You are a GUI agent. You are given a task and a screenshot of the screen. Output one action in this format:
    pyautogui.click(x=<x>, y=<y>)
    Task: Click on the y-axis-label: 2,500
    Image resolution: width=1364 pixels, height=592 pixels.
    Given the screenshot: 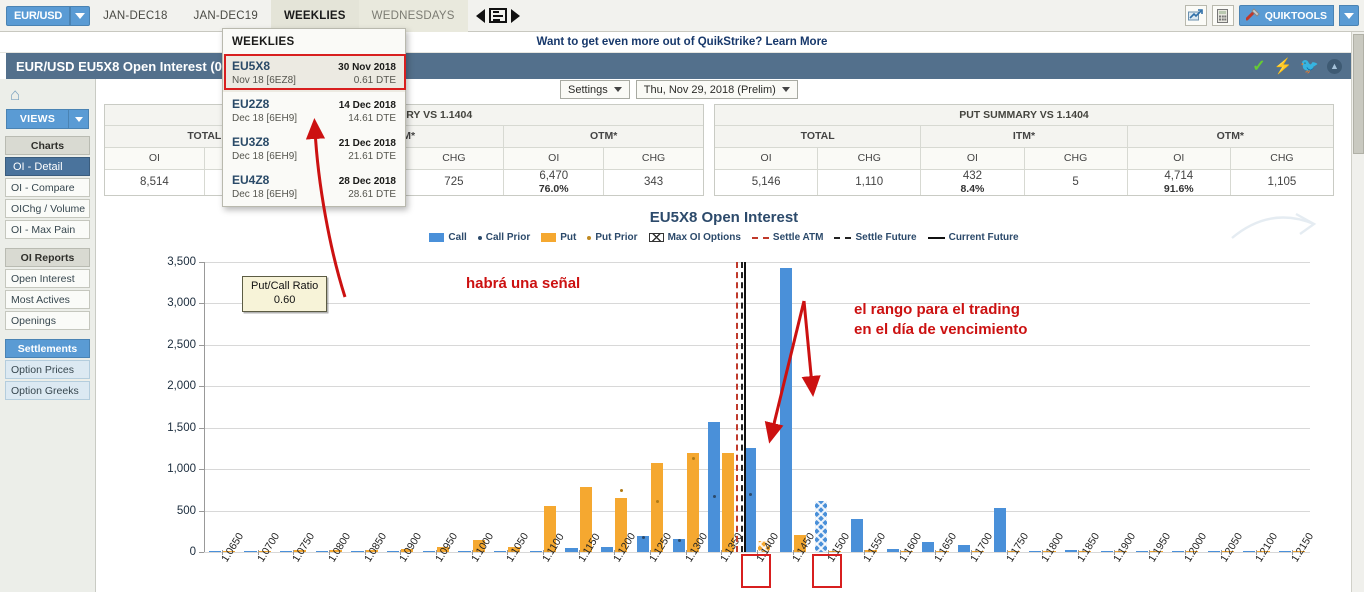 What is the action you would take?
    pyautogui.click(x=181, y=344)
    